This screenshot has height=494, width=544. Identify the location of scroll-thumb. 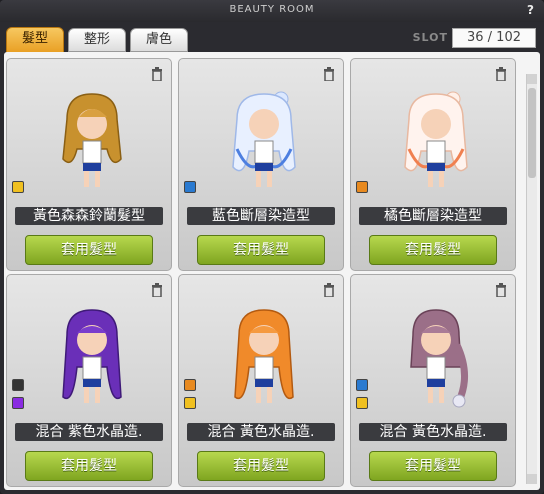
(532, 133).